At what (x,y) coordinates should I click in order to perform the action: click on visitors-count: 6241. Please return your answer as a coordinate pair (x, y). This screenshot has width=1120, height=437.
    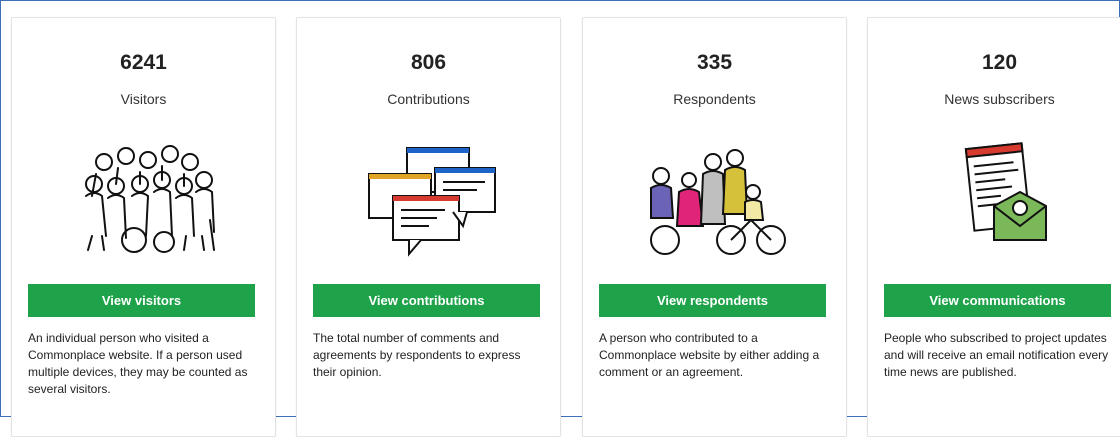
    Looking at the image, I should click on (143, 62).